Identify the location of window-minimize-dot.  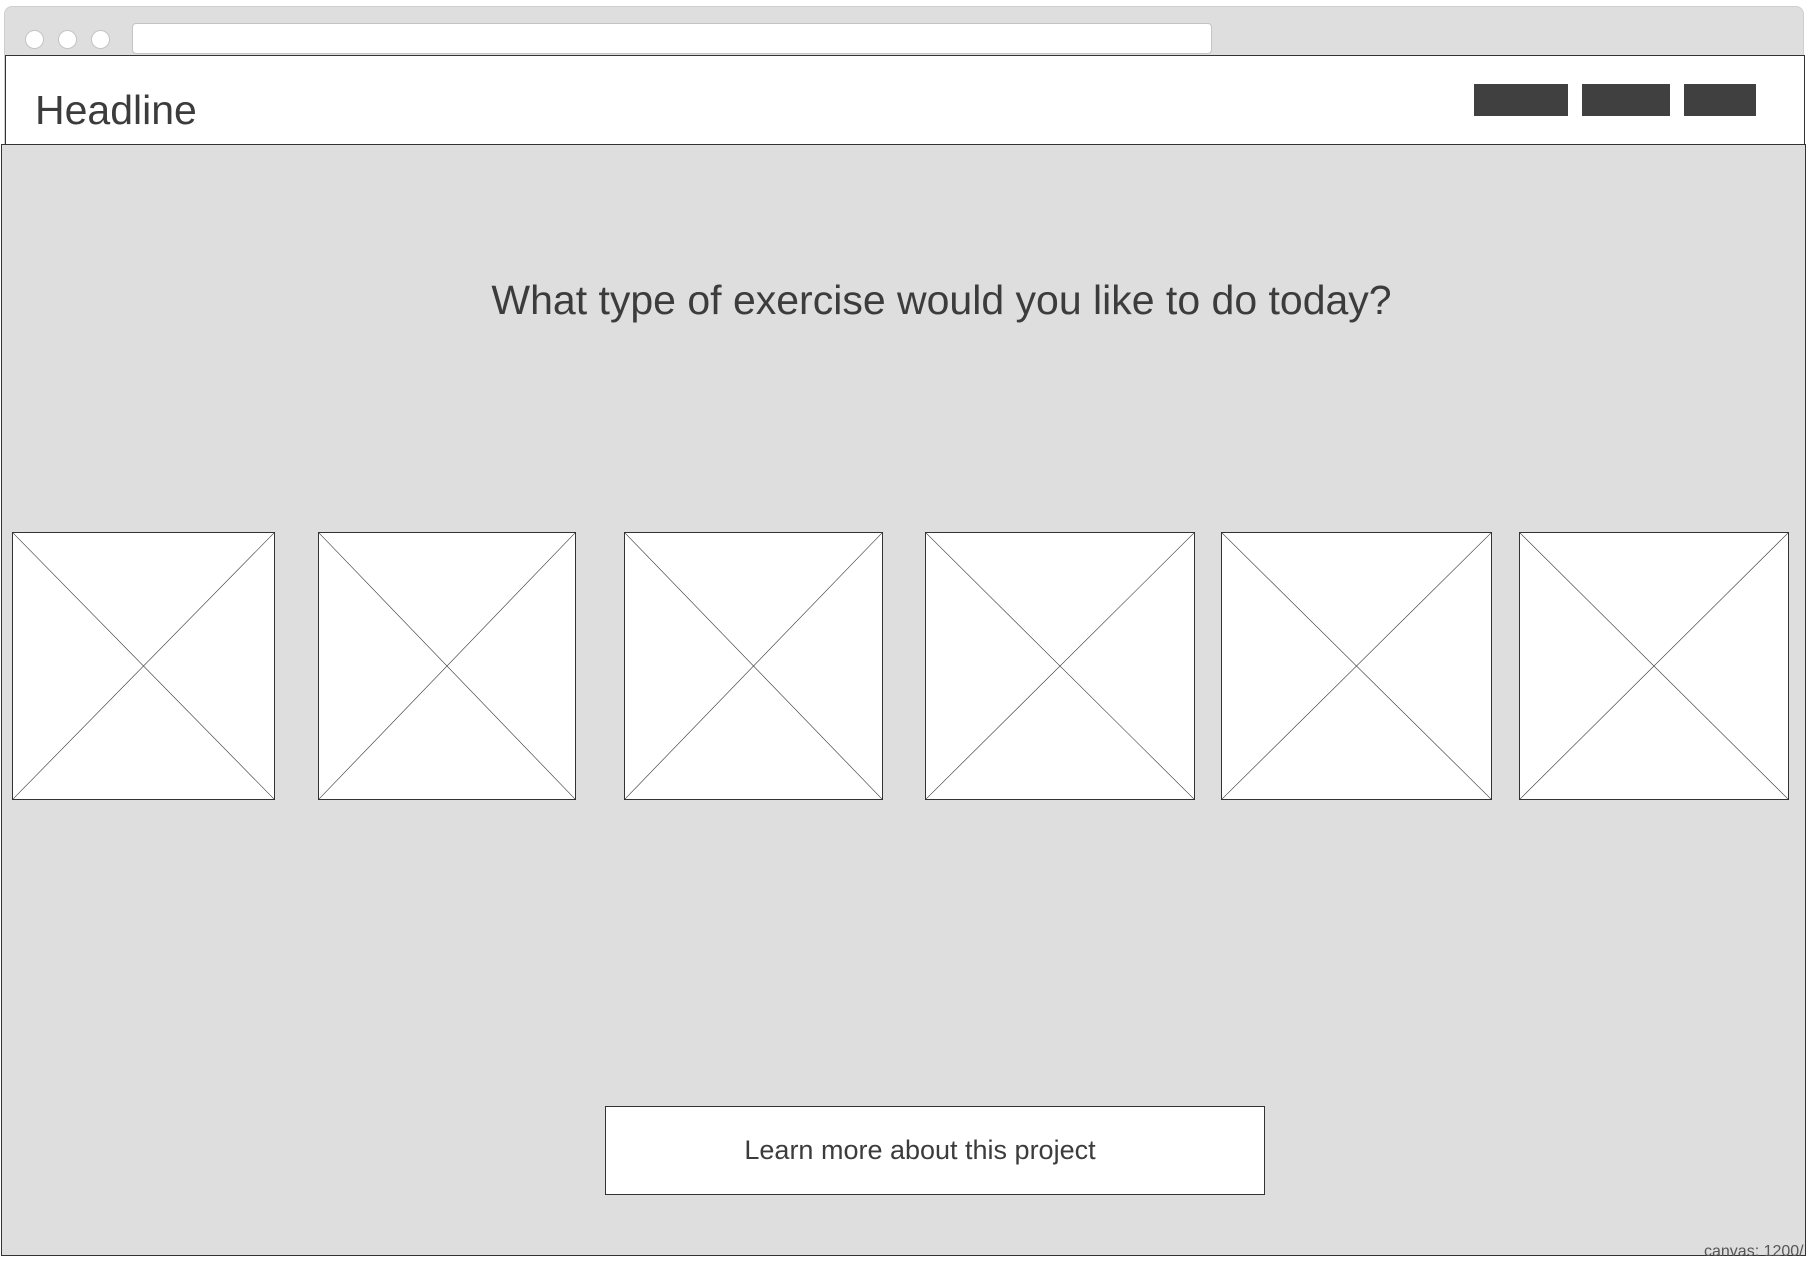
(67, 39).